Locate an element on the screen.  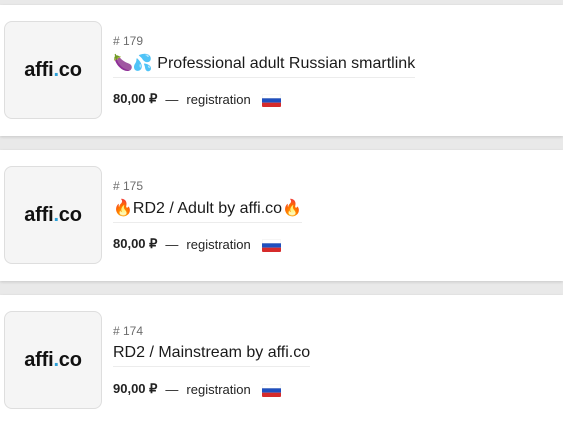
offer-title-text: RD2 / Adult by affi.co is located at coordinates (207, 208).